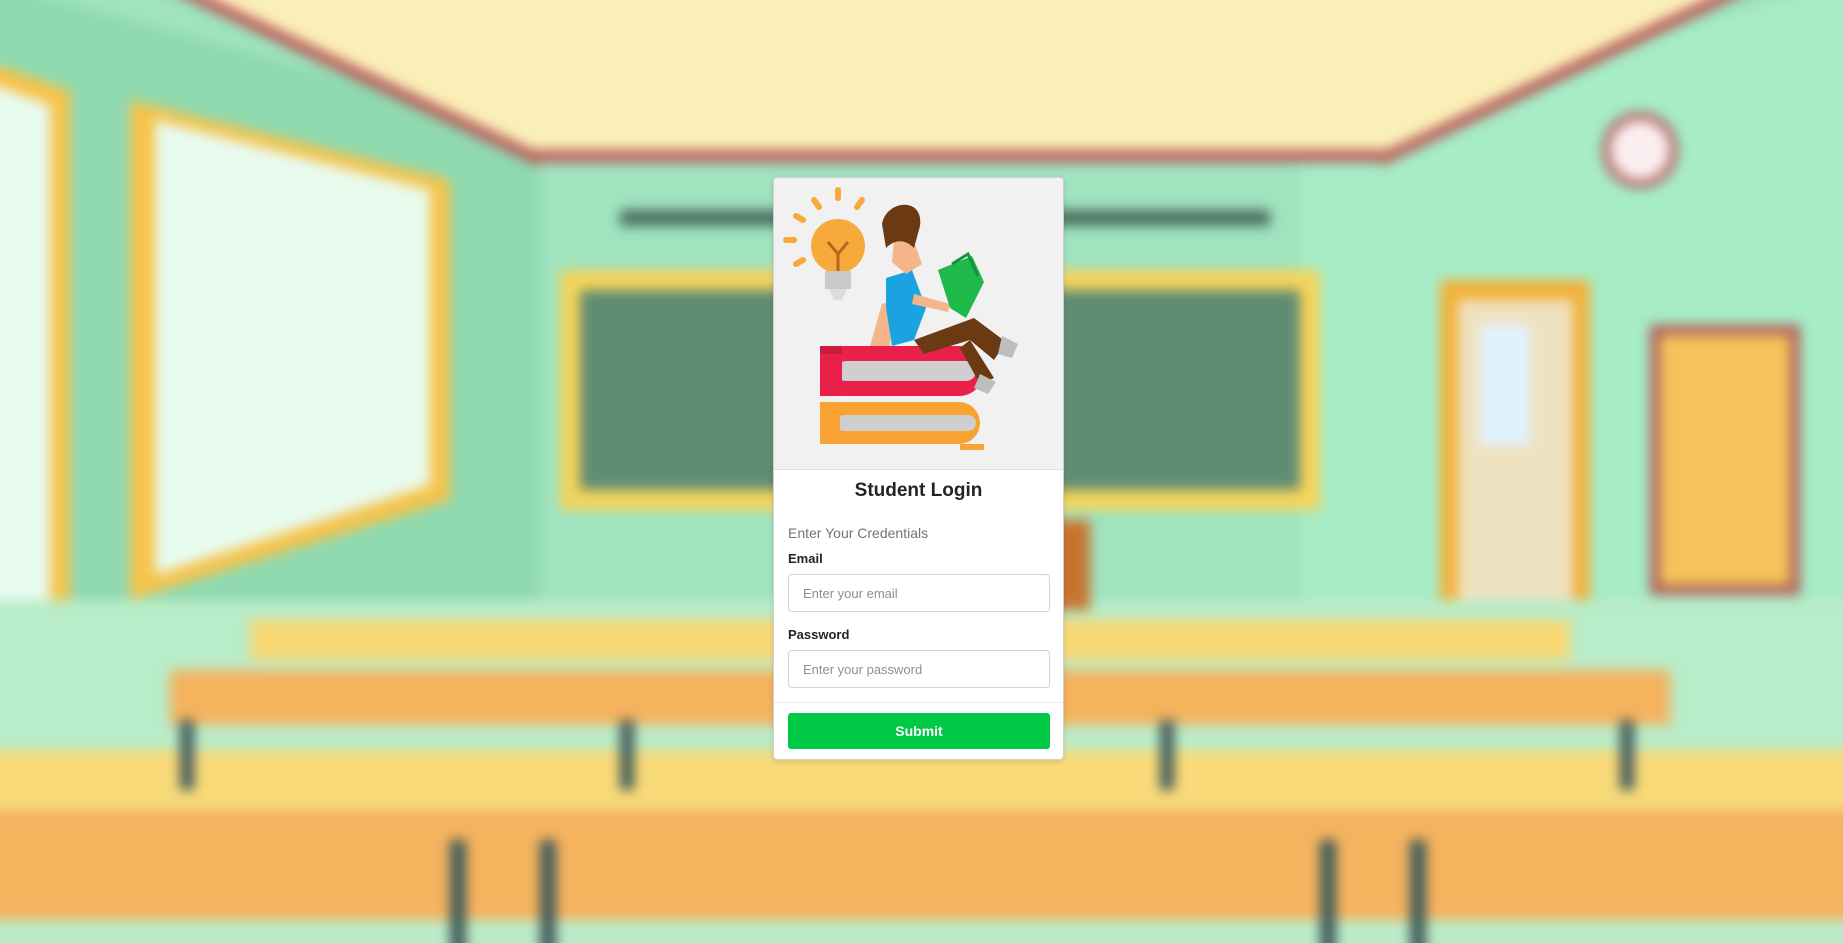 This screenshot has height=943, width=1843. Describe the element at coordinates (919, 731) in the screenshot. I see `submit-button: Submit` at that location.